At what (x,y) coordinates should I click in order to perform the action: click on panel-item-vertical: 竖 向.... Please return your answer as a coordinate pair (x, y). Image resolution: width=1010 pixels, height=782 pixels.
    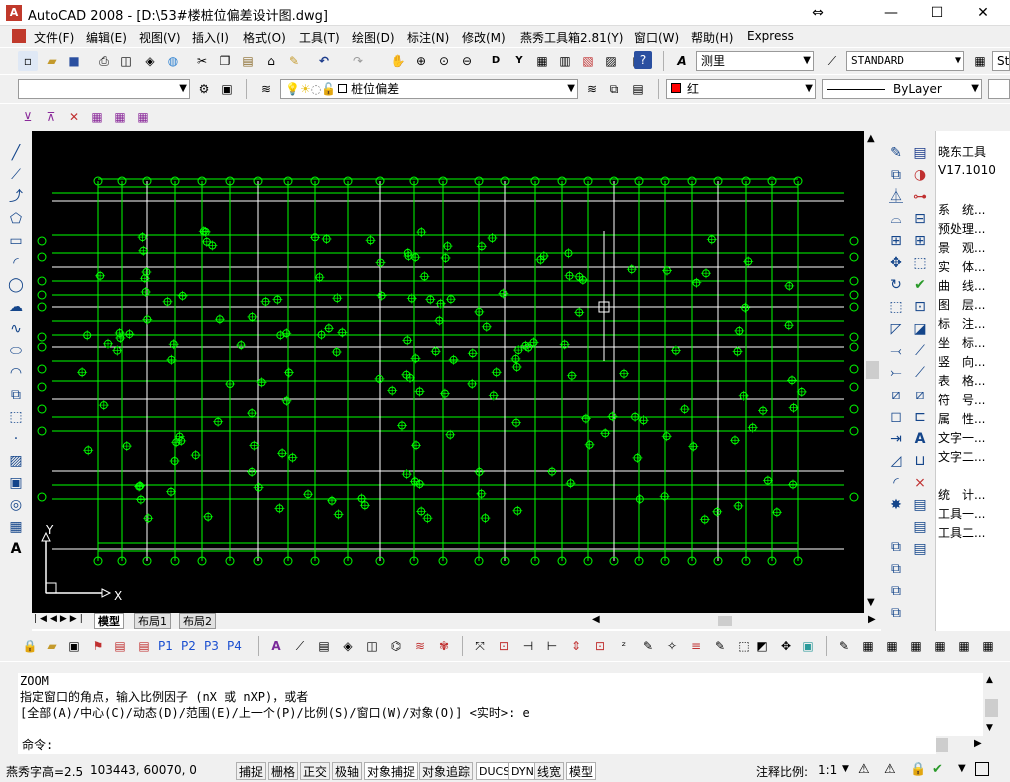
    Looking at the image, I should click on (961, 361).